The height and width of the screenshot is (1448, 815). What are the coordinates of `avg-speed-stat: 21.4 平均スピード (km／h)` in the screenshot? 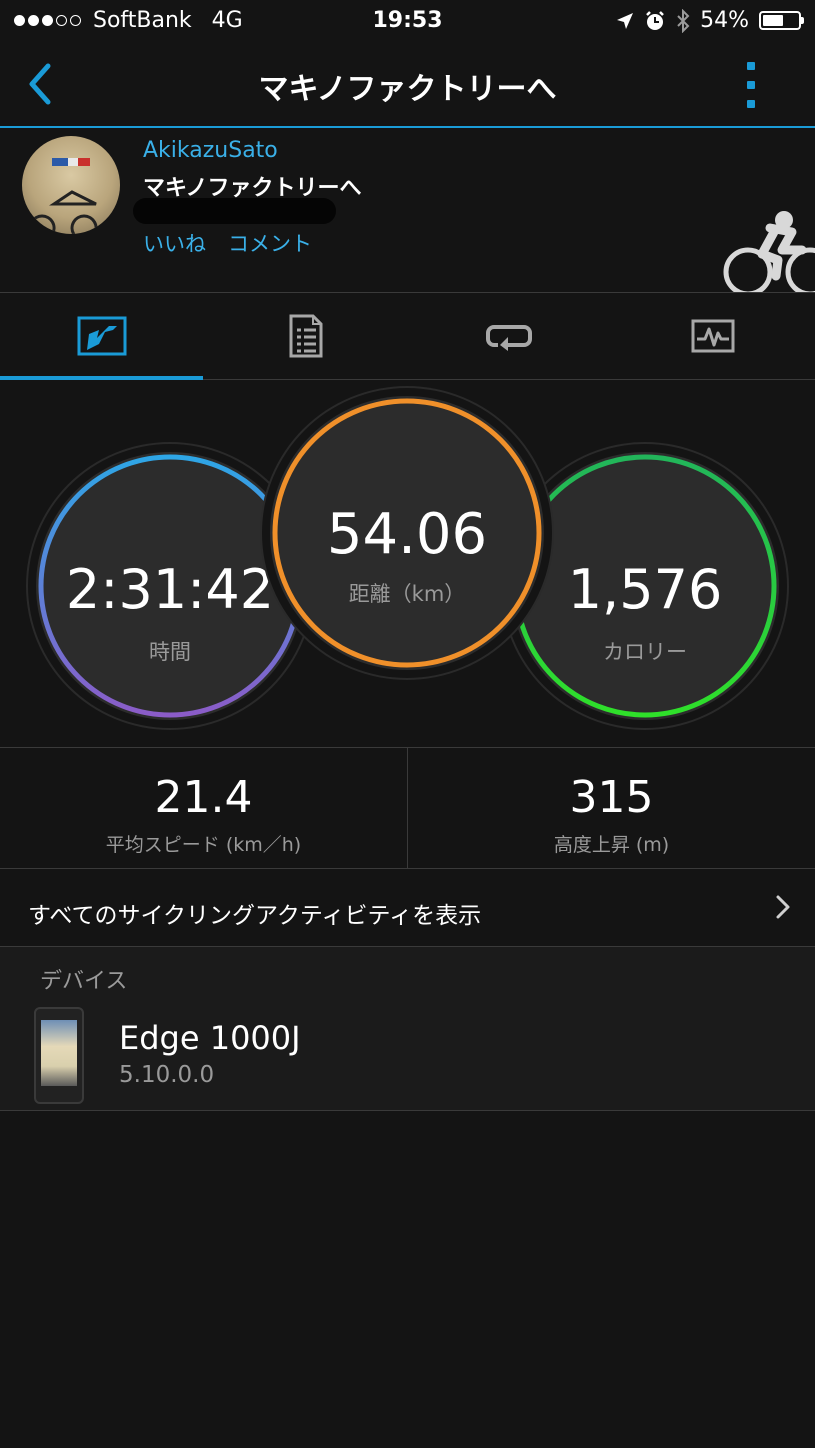 It's located at (203, 808).